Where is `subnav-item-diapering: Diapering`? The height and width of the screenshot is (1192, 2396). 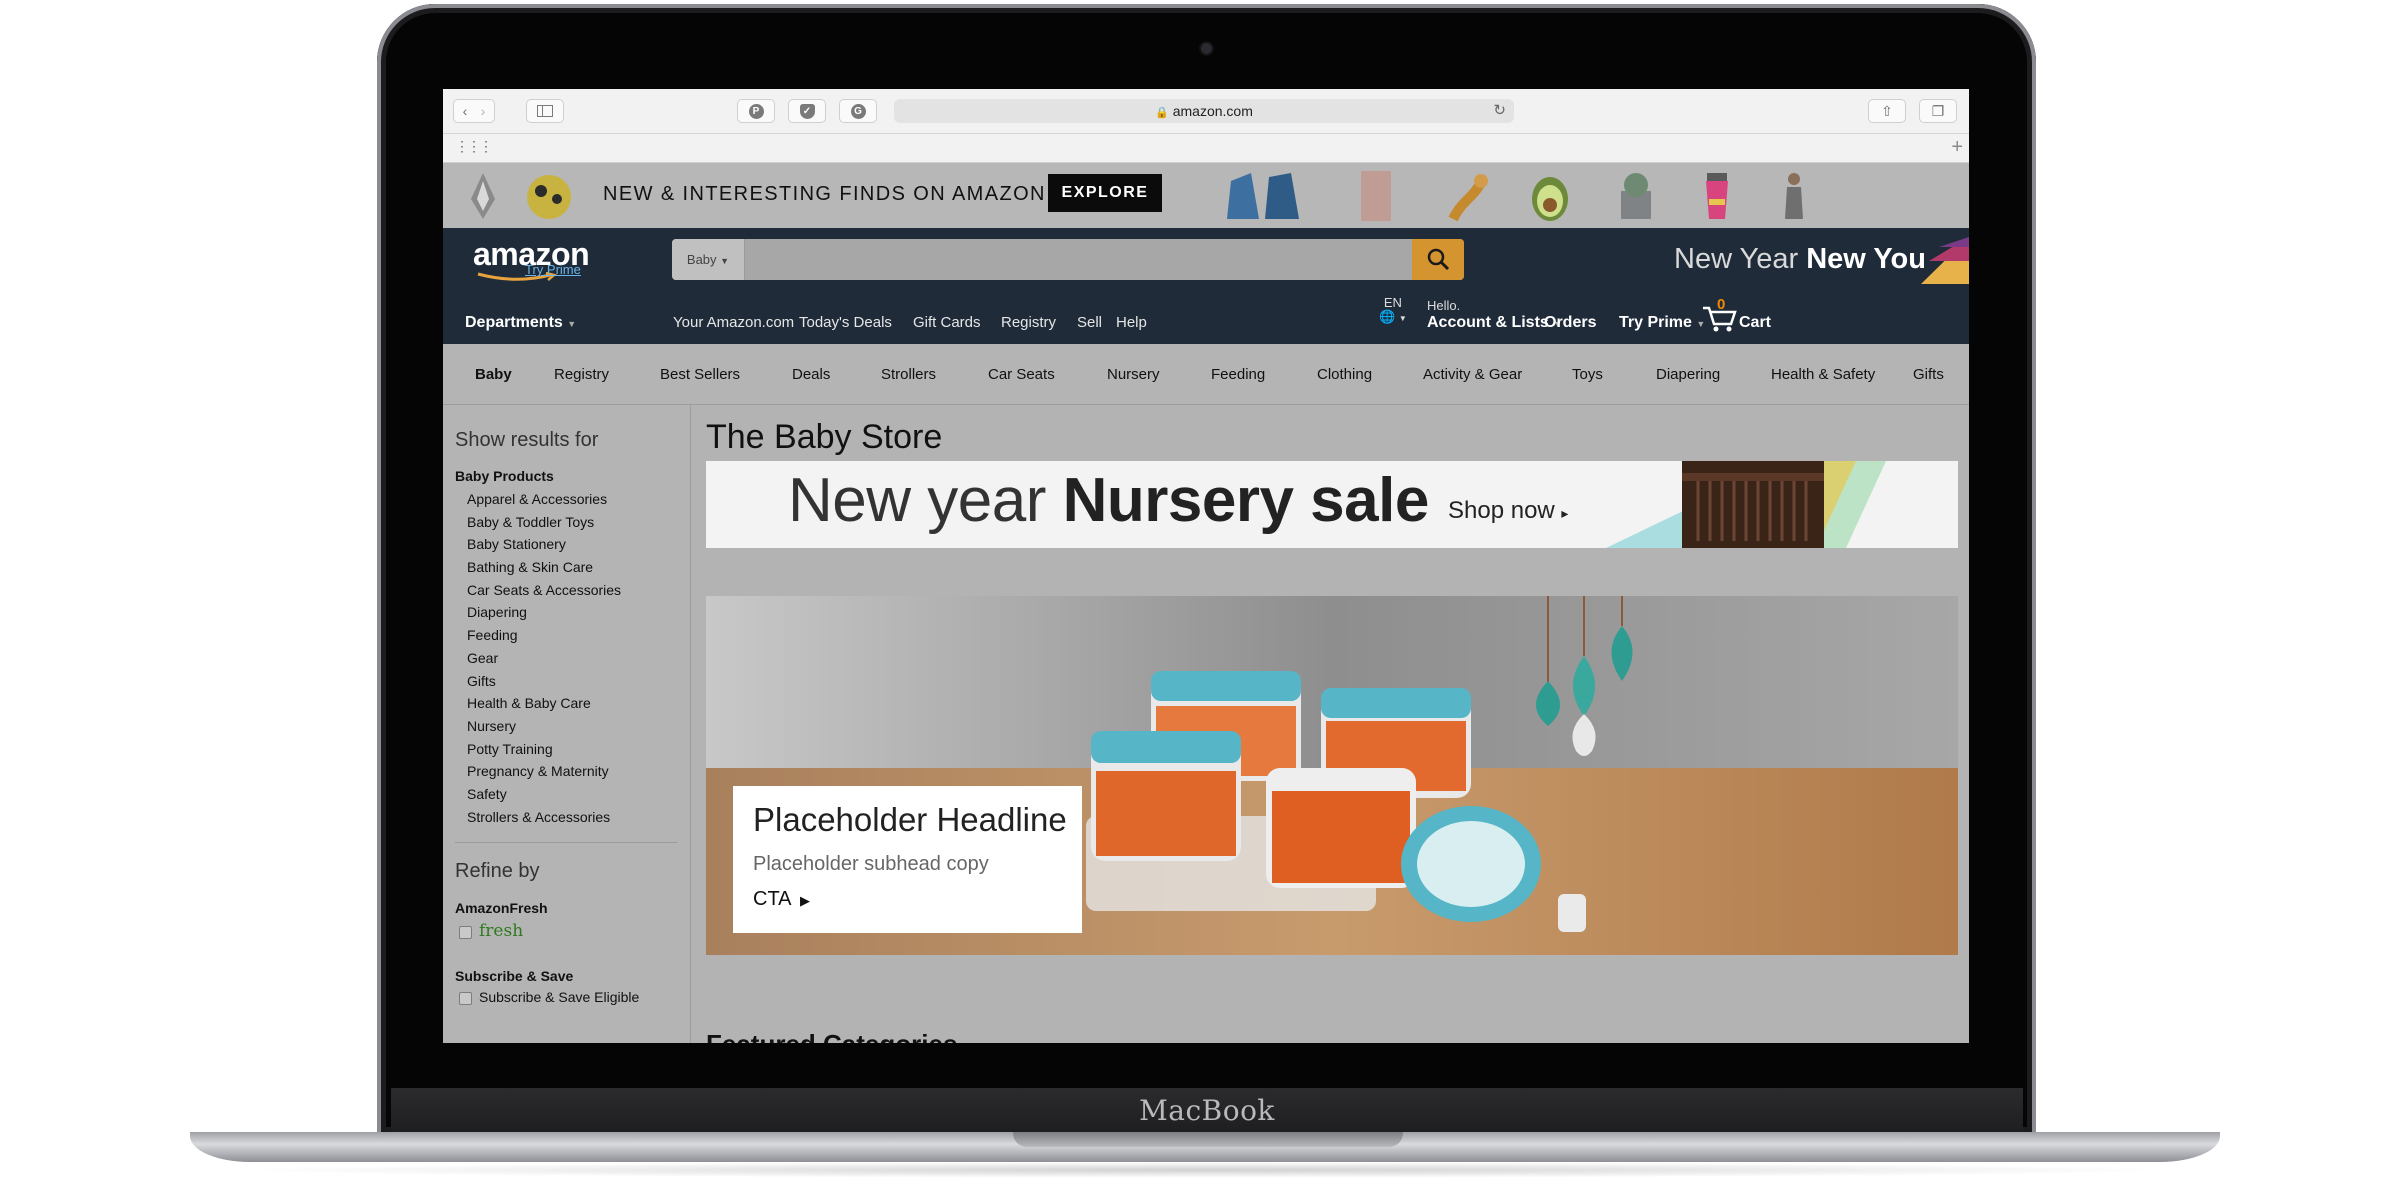
subnav-item-diapering: Diapering is located at coordinates (1688, 374).